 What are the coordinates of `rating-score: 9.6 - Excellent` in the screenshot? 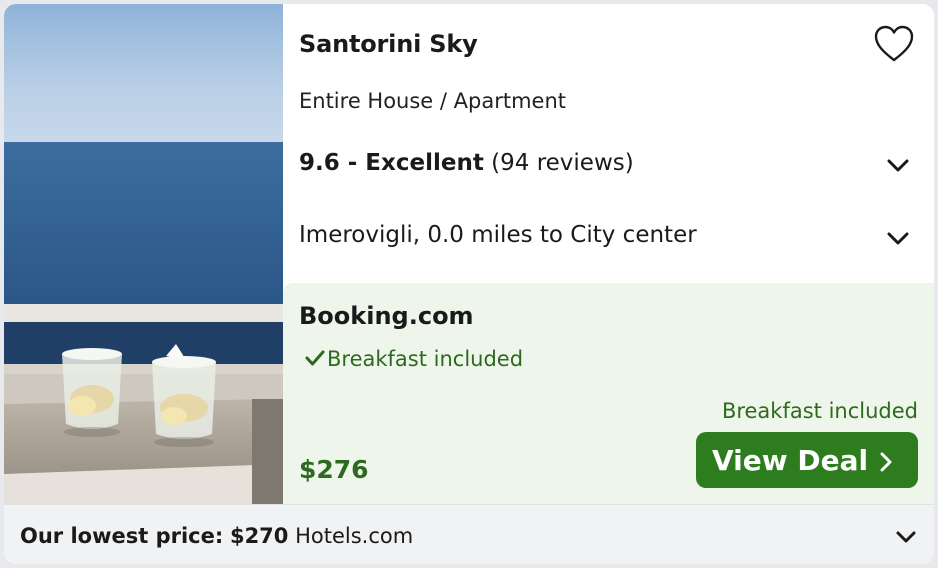 It's located at (391, 163).